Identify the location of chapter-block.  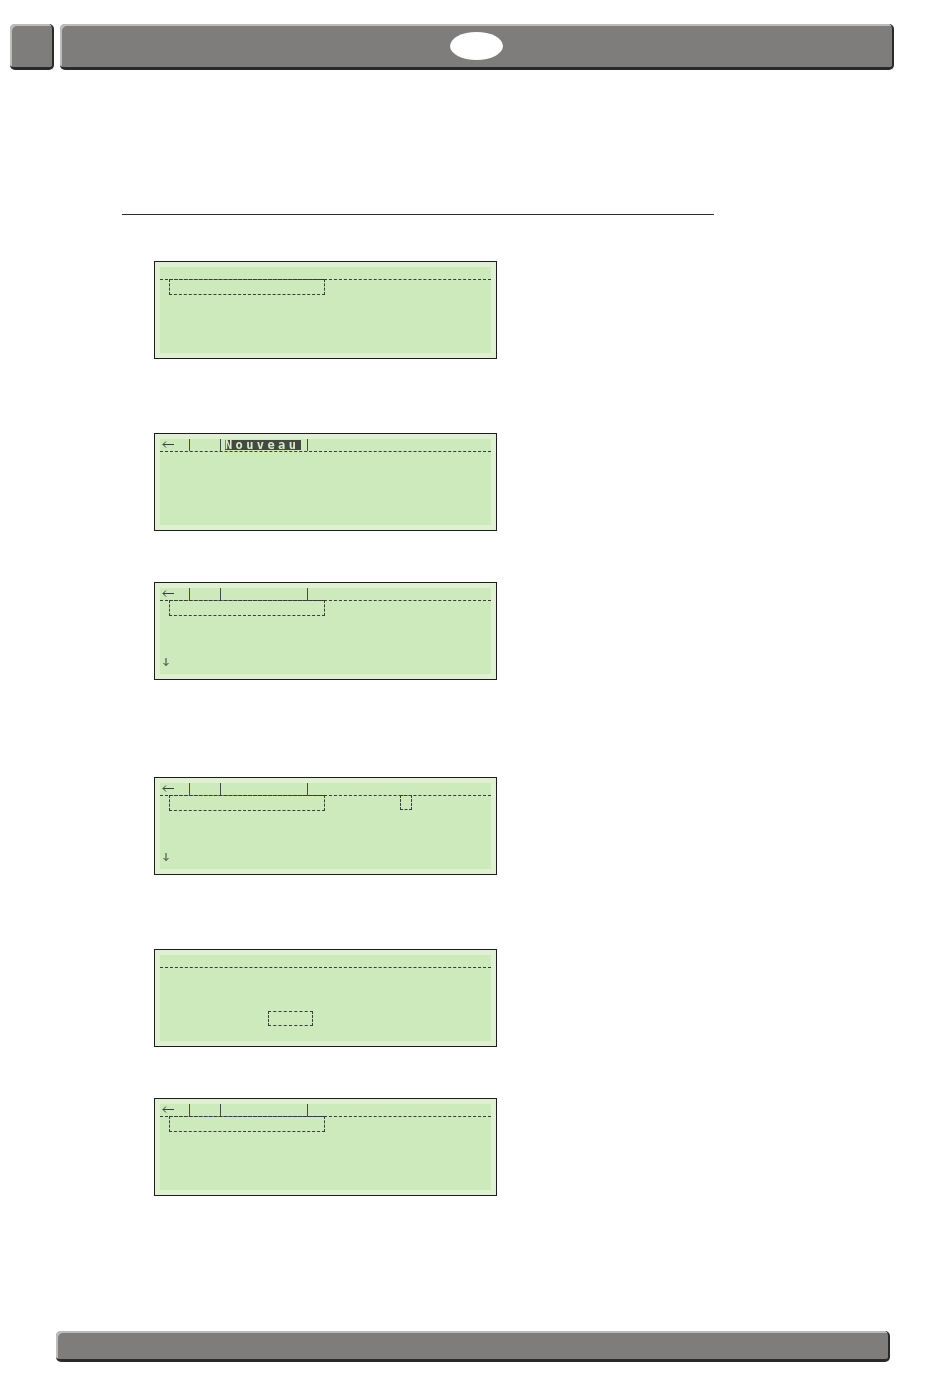
(32, 47).